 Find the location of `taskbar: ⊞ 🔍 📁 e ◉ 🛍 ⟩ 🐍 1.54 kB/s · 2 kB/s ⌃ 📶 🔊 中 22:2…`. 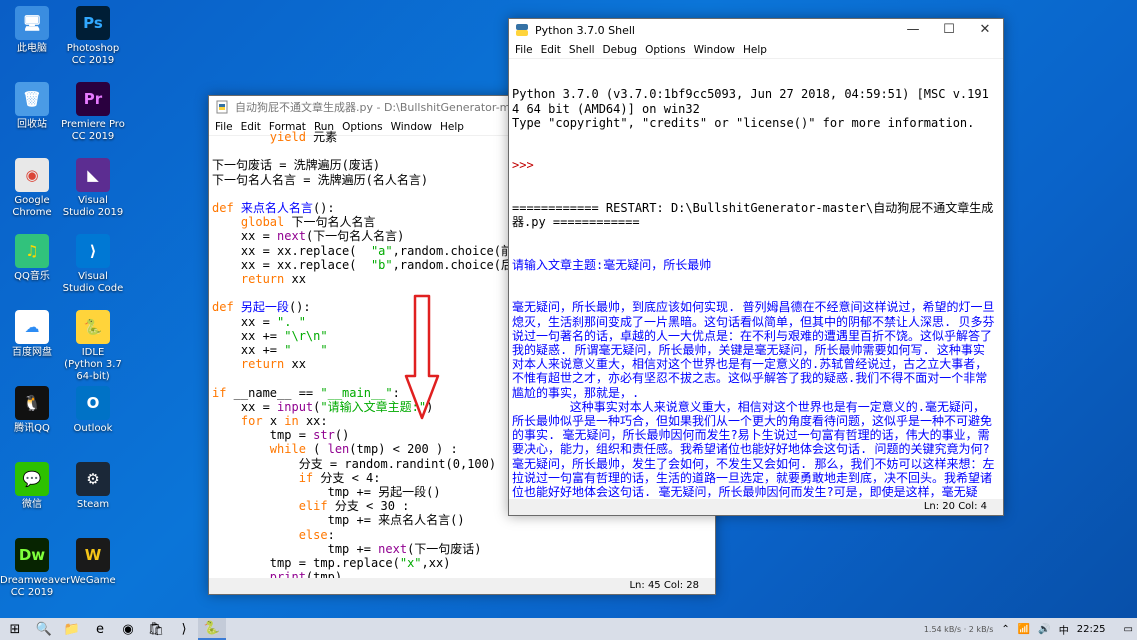

taskbar: ⊞ 🔍 📁 e ◉ 🛍 ⟩ 🐍 1.54 kB/s · 2 kB/s ⌃ 📶 🔊 中 22:2… is located at coordinates (568, 629).